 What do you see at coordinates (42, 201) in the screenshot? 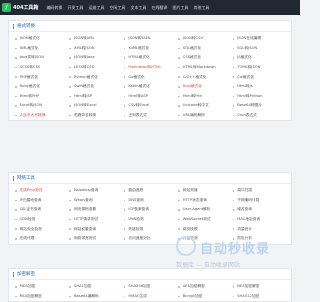
I see `tool-link: IP归属地查询` at bounding box center [42, 201].